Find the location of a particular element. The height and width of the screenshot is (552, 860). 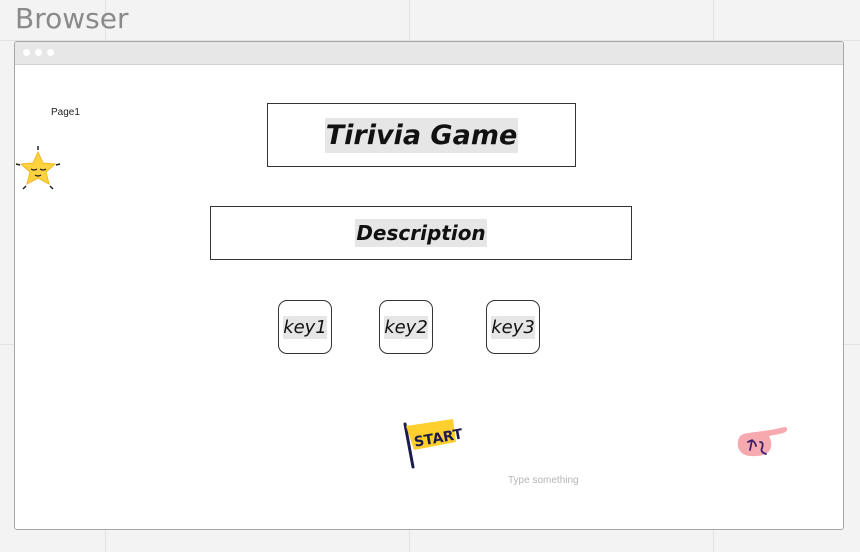

star-face-icon is located at coordinates (38, 172).